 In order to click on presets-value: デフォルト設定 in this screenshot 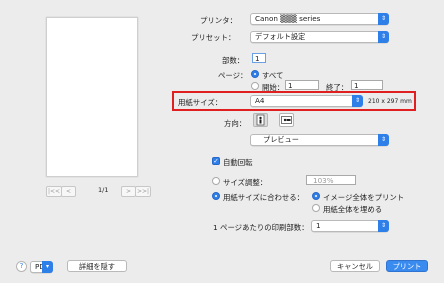, I will do `click(280, 36)`.